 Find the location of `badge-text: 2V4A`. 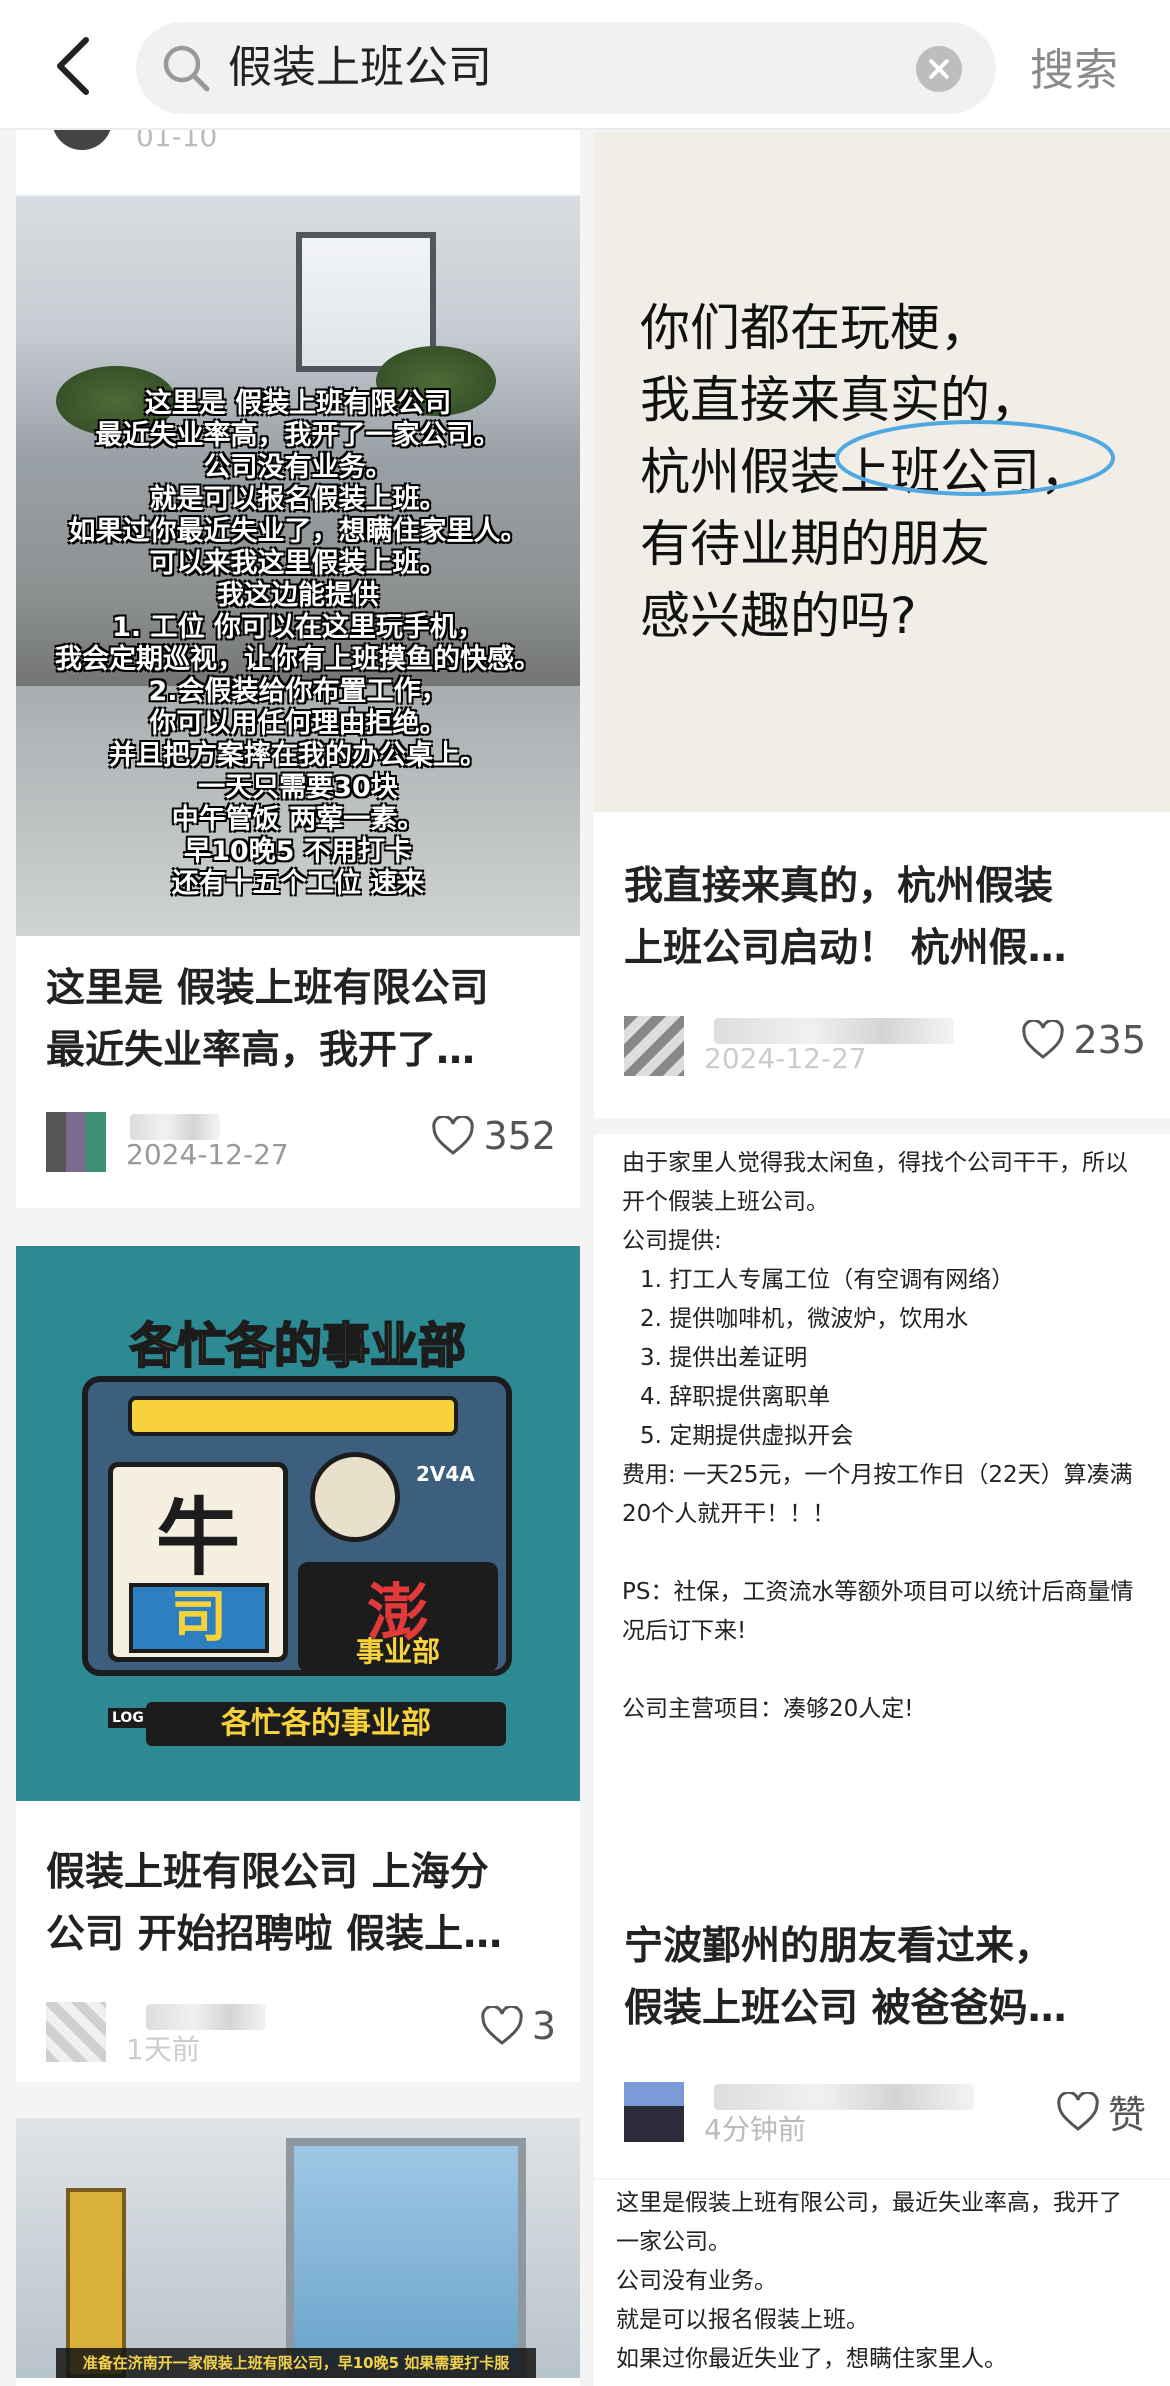

badge-text: 2V4A is located at coordinates (445, 1474).